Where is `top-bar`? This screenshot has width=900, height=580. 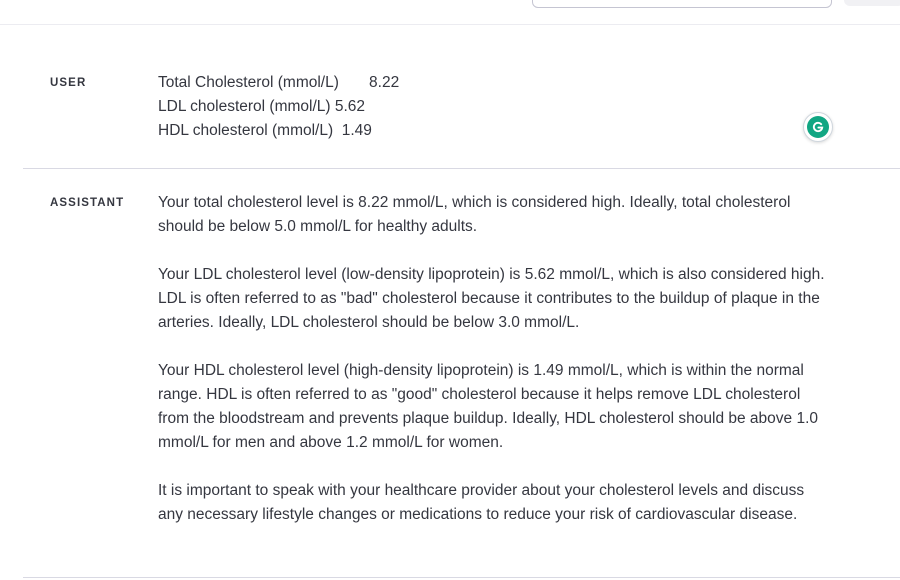
top-bar is located at coordinates (450, 12).